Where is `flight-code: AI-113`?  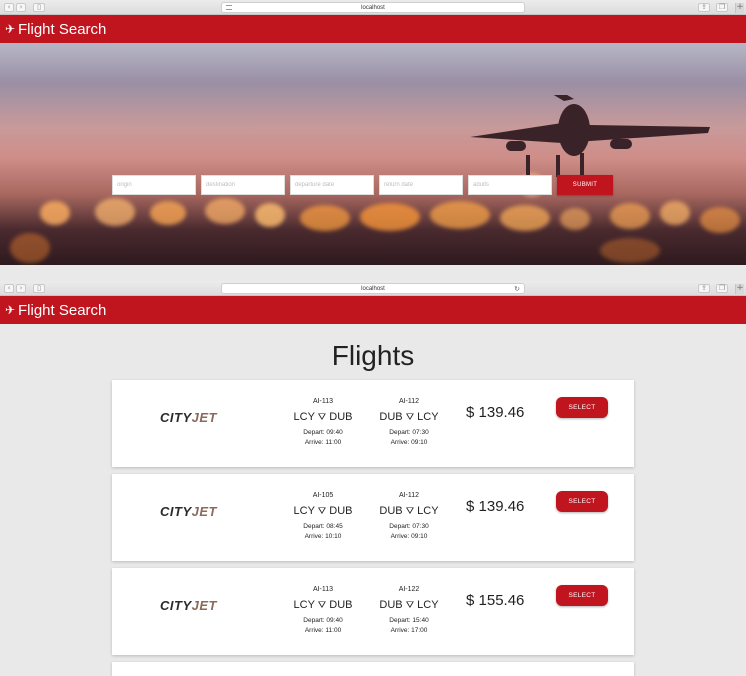
flight-code: AI-113 is located at coordinates (323, 401).